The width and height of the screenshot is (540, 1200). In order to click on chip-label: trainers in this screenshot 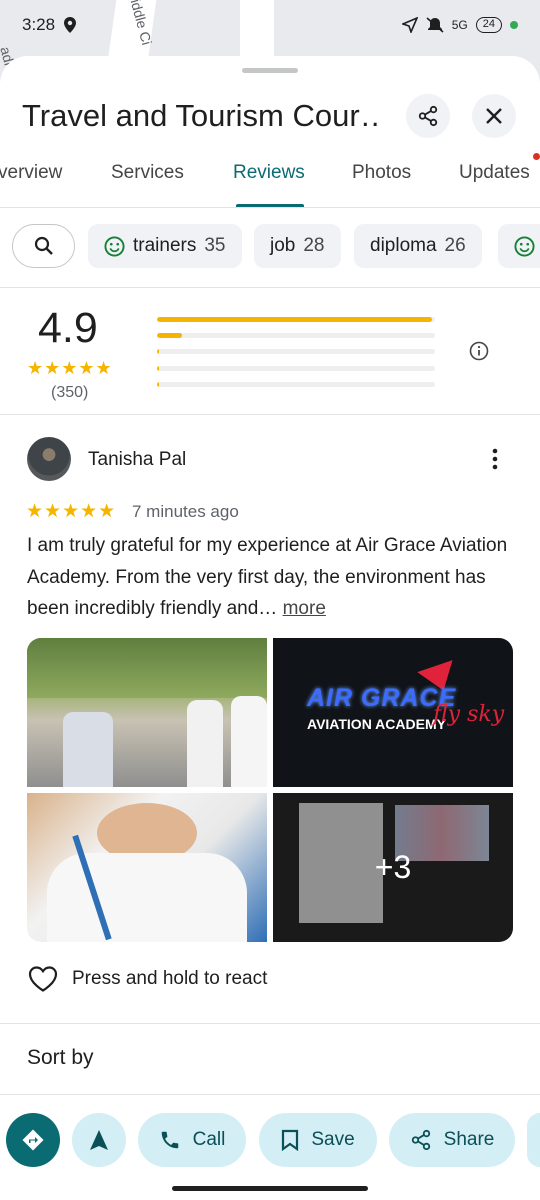, I will do `click(165, 245)`.